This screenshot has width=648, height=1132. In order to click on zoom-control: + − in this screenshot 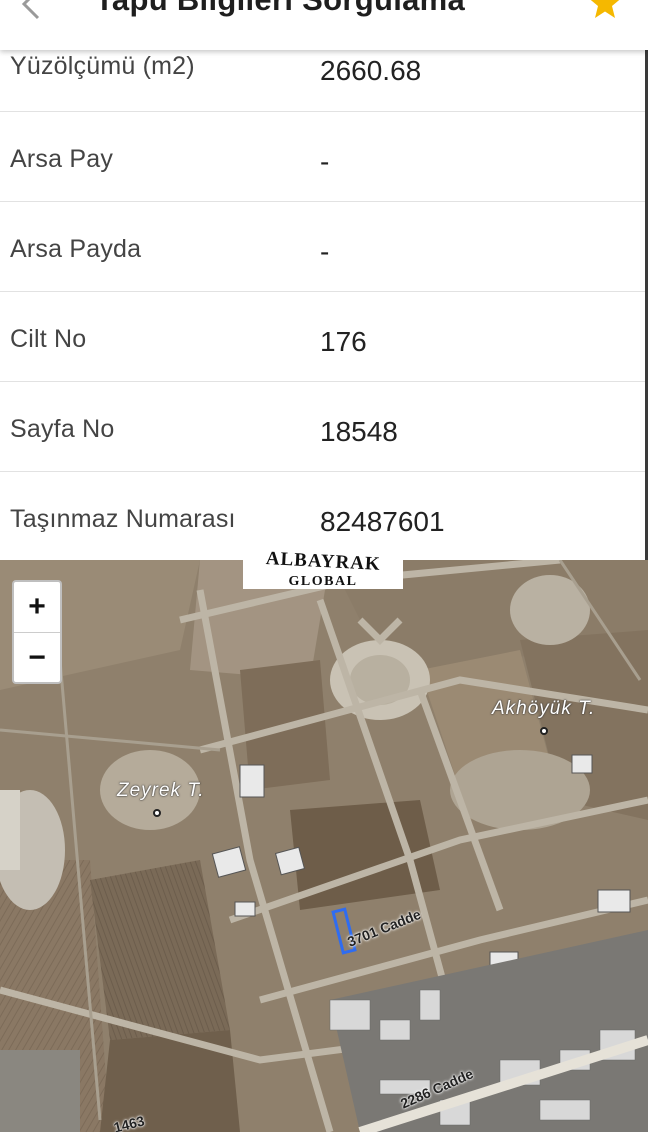, I will do `click(37, 632)`.